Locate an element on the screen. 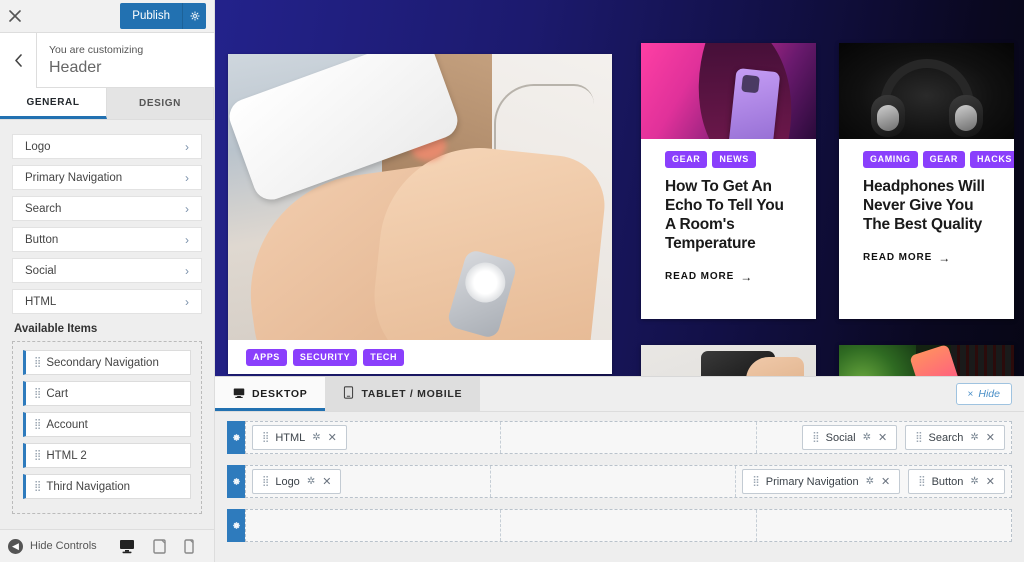  available-item-label: Cart is located at coordinates (57, 393).